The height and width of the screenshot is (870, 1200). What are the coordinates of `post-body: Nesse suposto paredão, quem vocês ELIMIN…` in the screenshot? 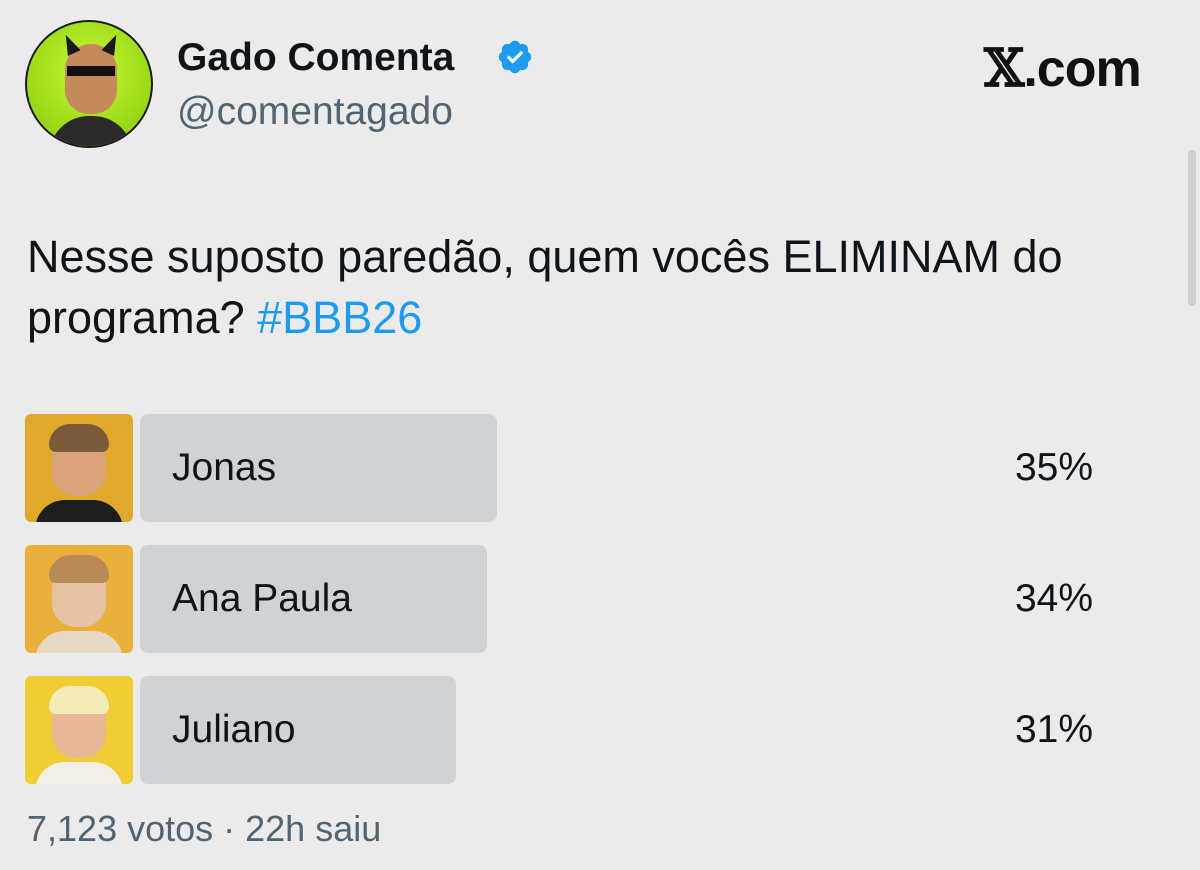 It's located at (545, 287).